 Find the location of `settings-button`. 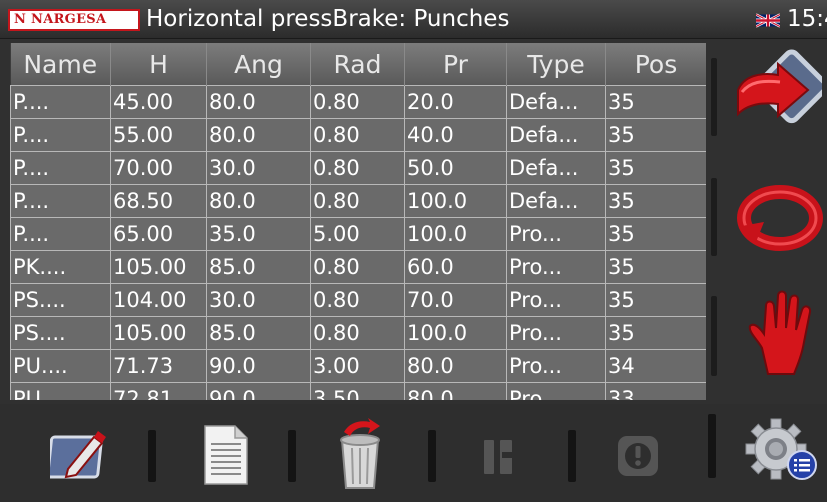

settings-button is located at coordinates (781, 451).